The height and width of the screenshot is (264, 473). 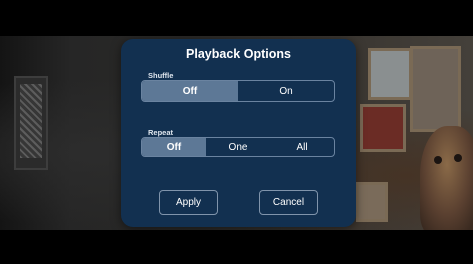 I want to click on background-character, so click(x=446, y=178).